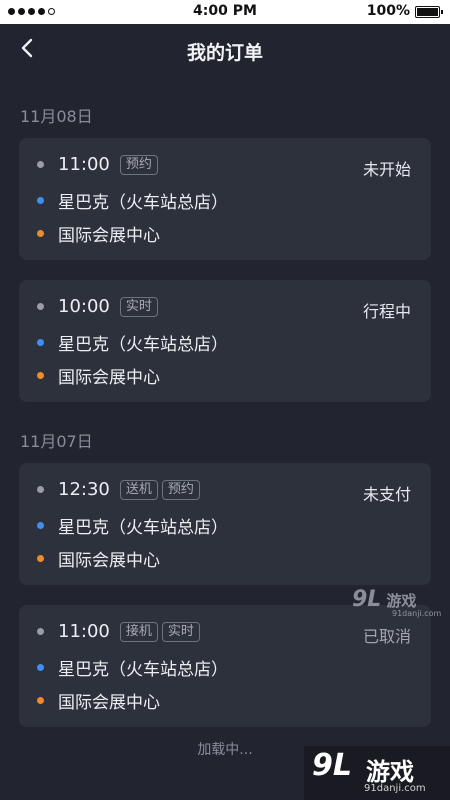  What do you see at coordinates (386, 311) in the screenshot?
I see `order-status: 行程中` at bounding box center [386, 311].